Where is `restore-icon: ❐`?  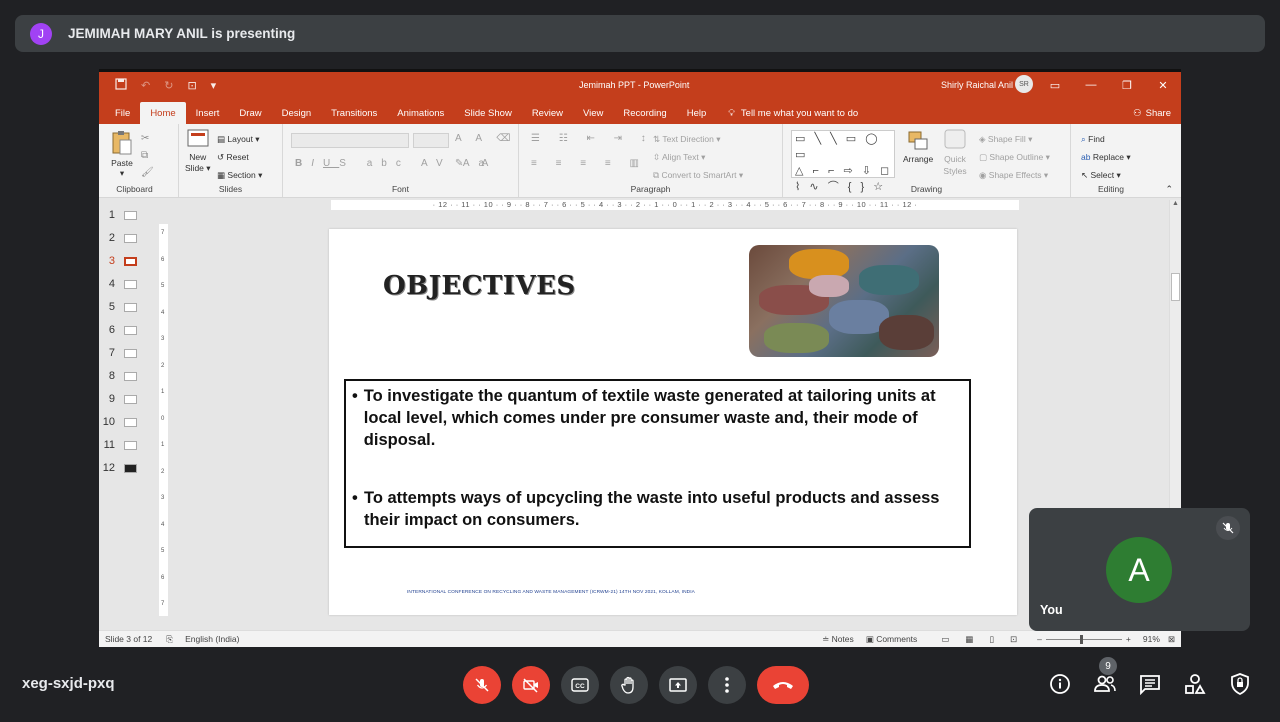 restore-icon: ❐ is located at coordinates (1127, 85).